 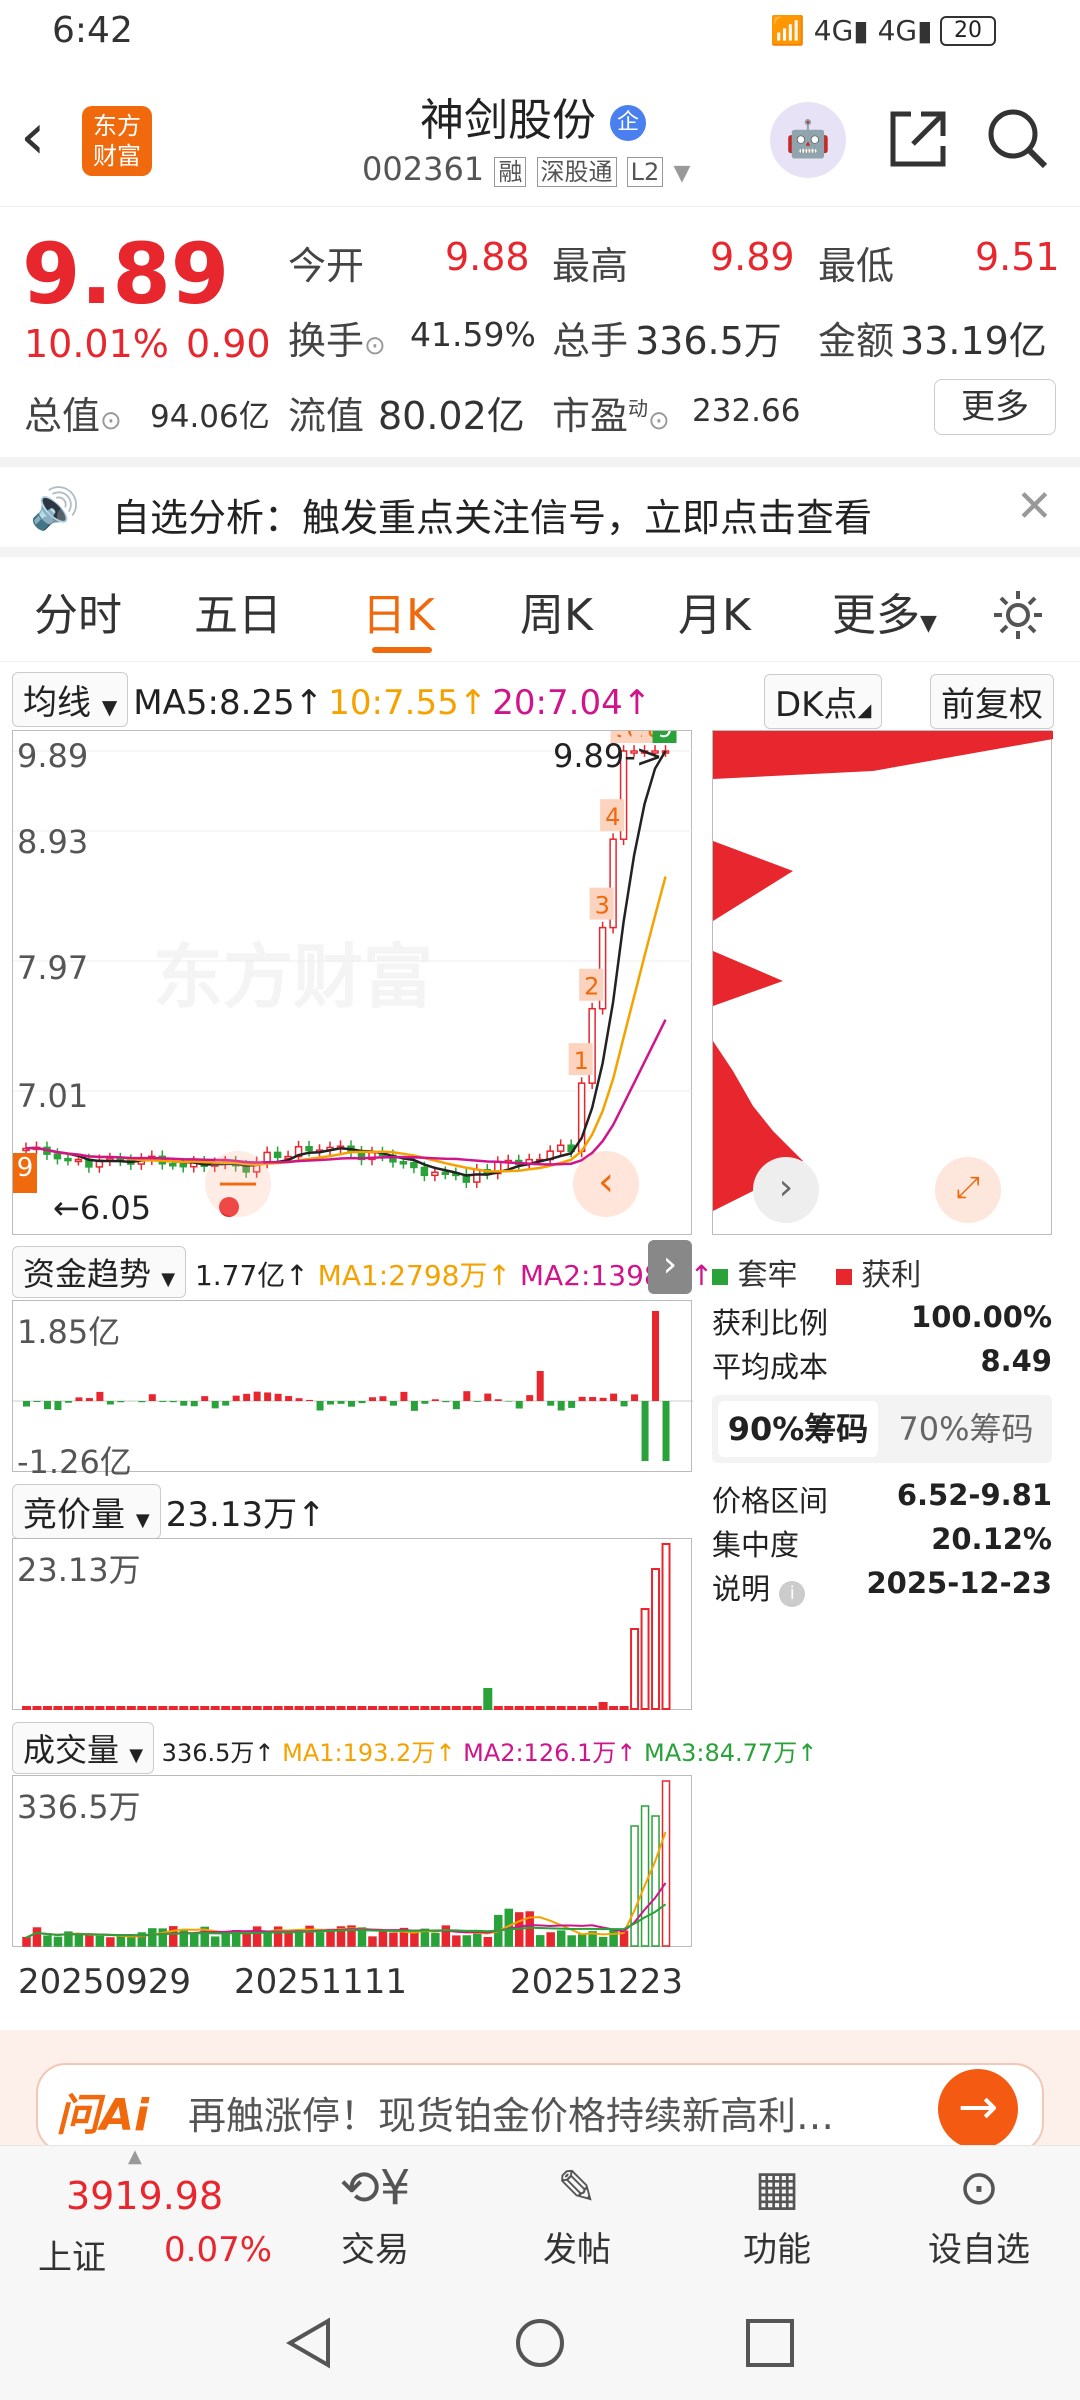 What do you see at coordinates (884, 611) in the screenshot?
I see `tab-more: 更多▼` at bounding box center [884, 611].